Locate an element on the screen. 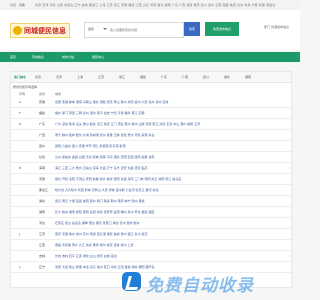 This screenshot has height=300, width=320. table-row: 贵州 贵阳 六盘水 遵义 安顺 毕节 铜仁 黔西南 黔东南 黔南 is located at coordinates (151, 146).